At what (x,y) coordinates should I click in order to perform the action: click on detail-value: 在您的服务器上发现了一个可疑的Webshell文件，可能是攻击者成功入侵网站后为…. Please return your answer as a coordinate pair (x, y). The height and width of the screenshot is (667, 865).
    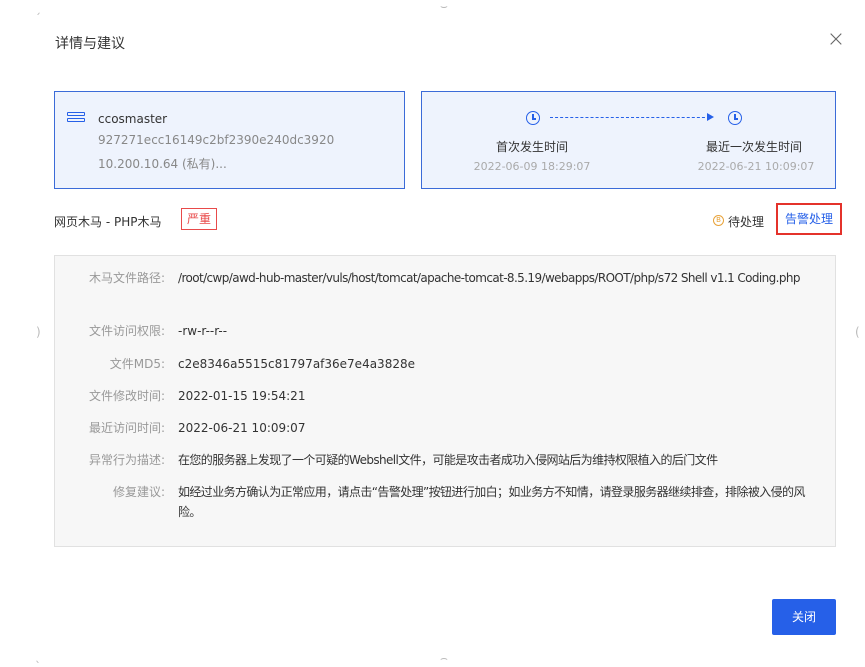
    Looking at the image, I should click on (448, 460).